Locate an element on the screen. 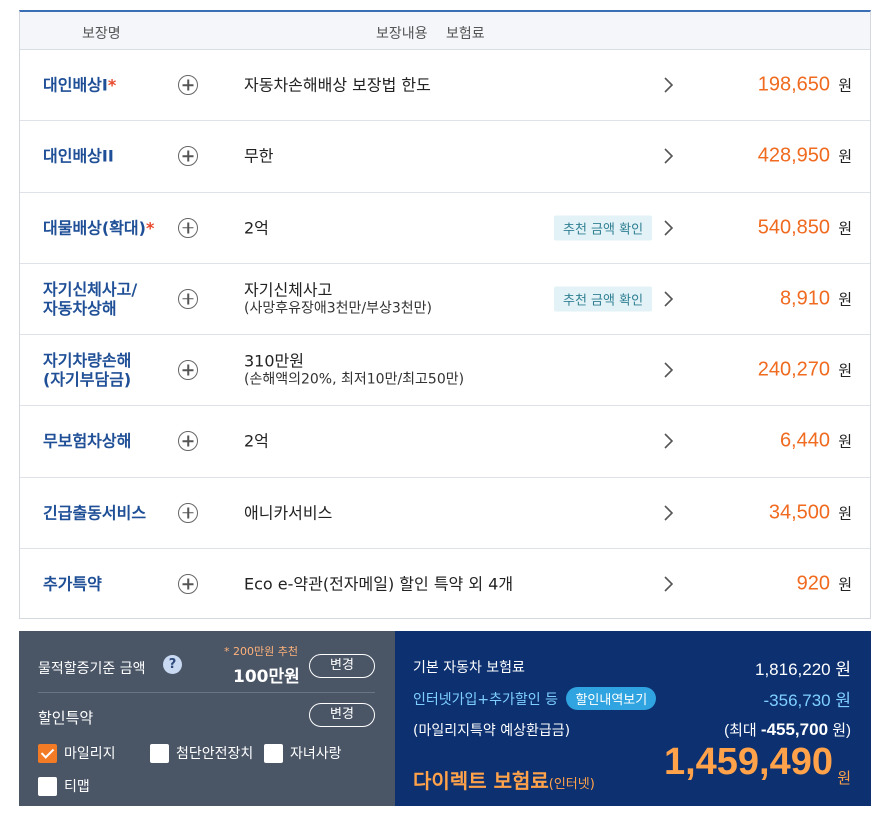 This screenshot has height=816, width=871. coverage-name: 자기차량손해 (자기부담금) is located at coordinates (113, 370).